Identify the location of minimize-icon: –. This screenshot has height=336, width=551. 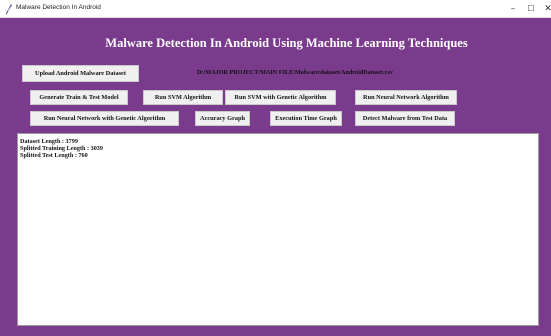
(513, 9).